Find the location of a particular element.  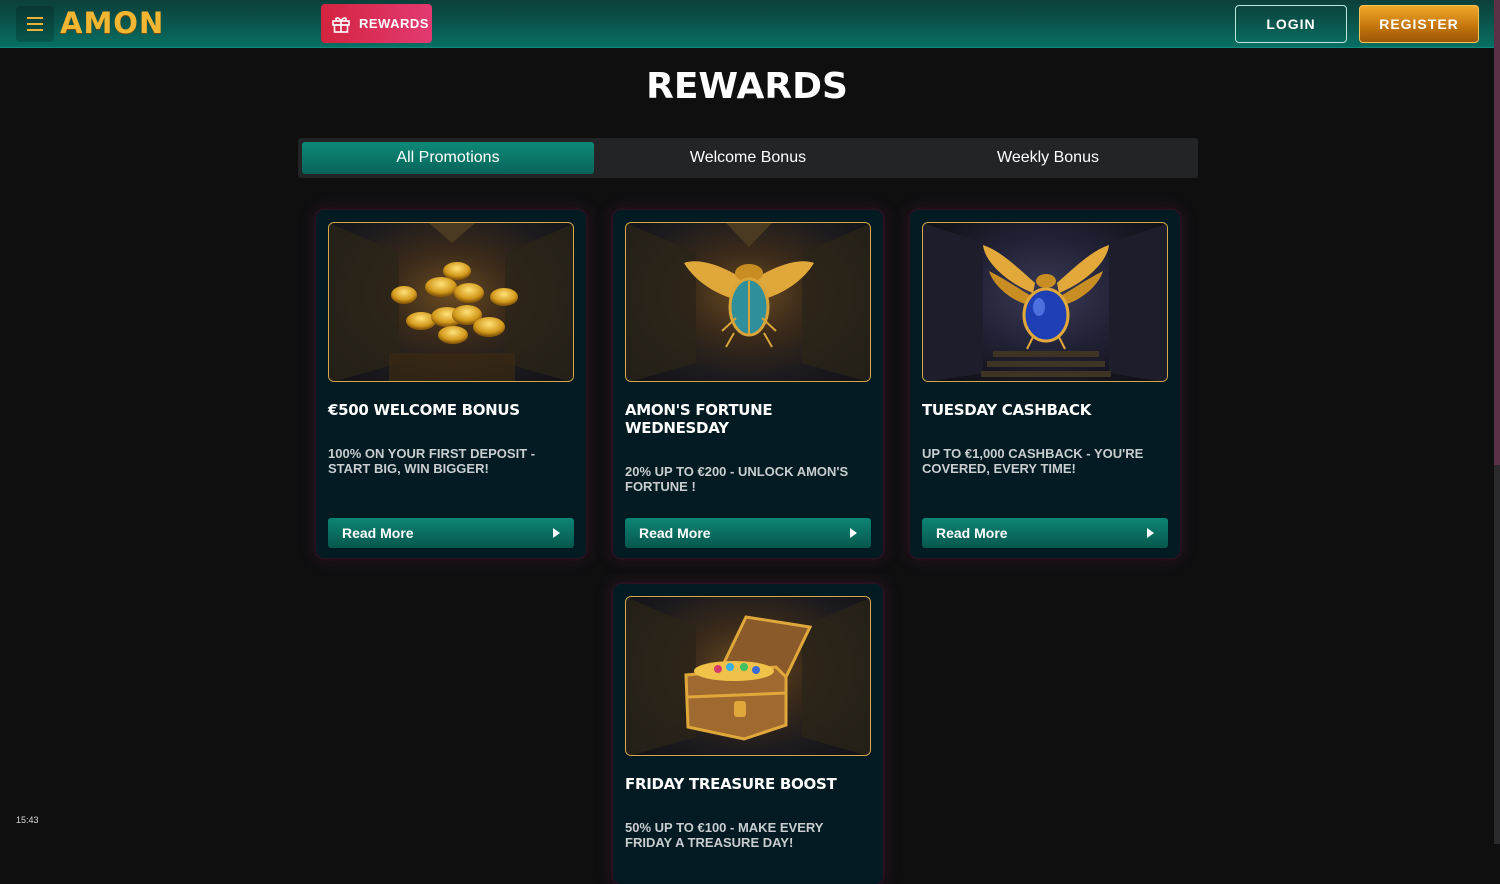

page-title: REWARDS is located at coordinates (747, 86).